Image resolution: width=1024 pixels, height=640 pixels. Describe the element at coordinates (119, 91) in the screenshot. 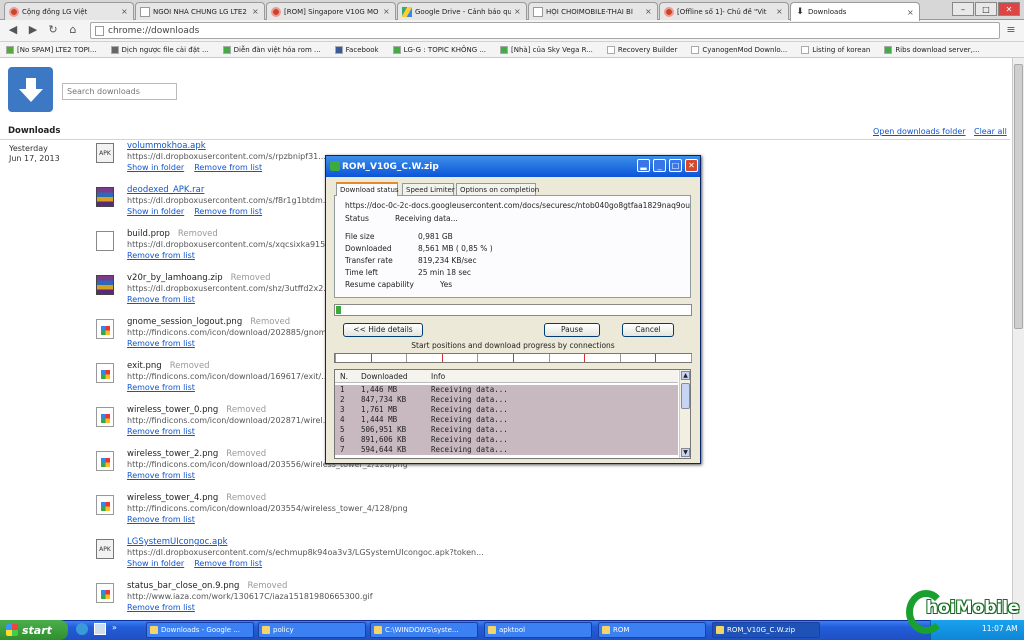

I see `search-downloads-input` at that location.